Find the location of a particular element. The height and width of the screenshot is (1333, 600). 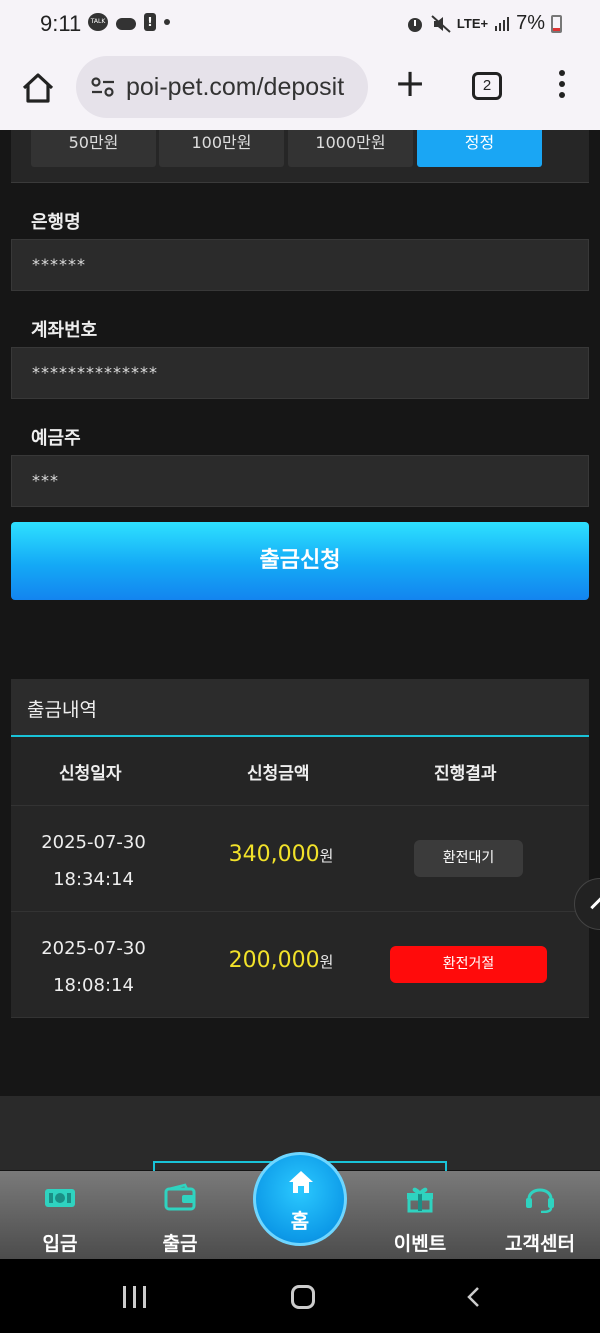

history-title: 출금내역 is located at coordinates (62, 710).